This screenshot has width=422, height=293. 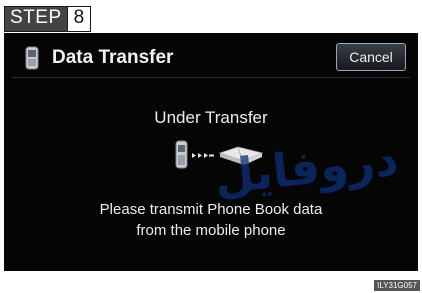 I want to click on step-number: 8, so click(x=78, y=19).